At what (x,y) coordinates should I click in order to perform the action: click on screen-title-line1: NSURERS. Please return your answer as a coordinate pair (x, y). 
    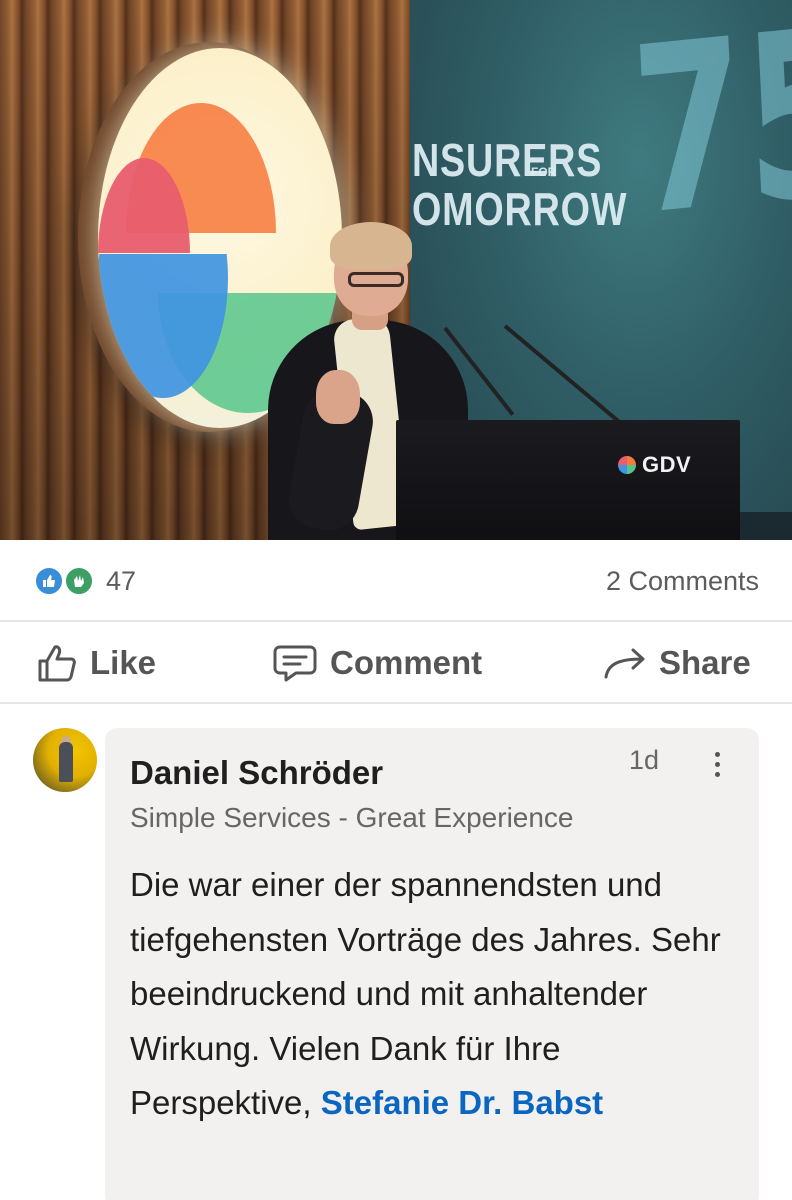
    Looking at the image, I should click on (507, 160).